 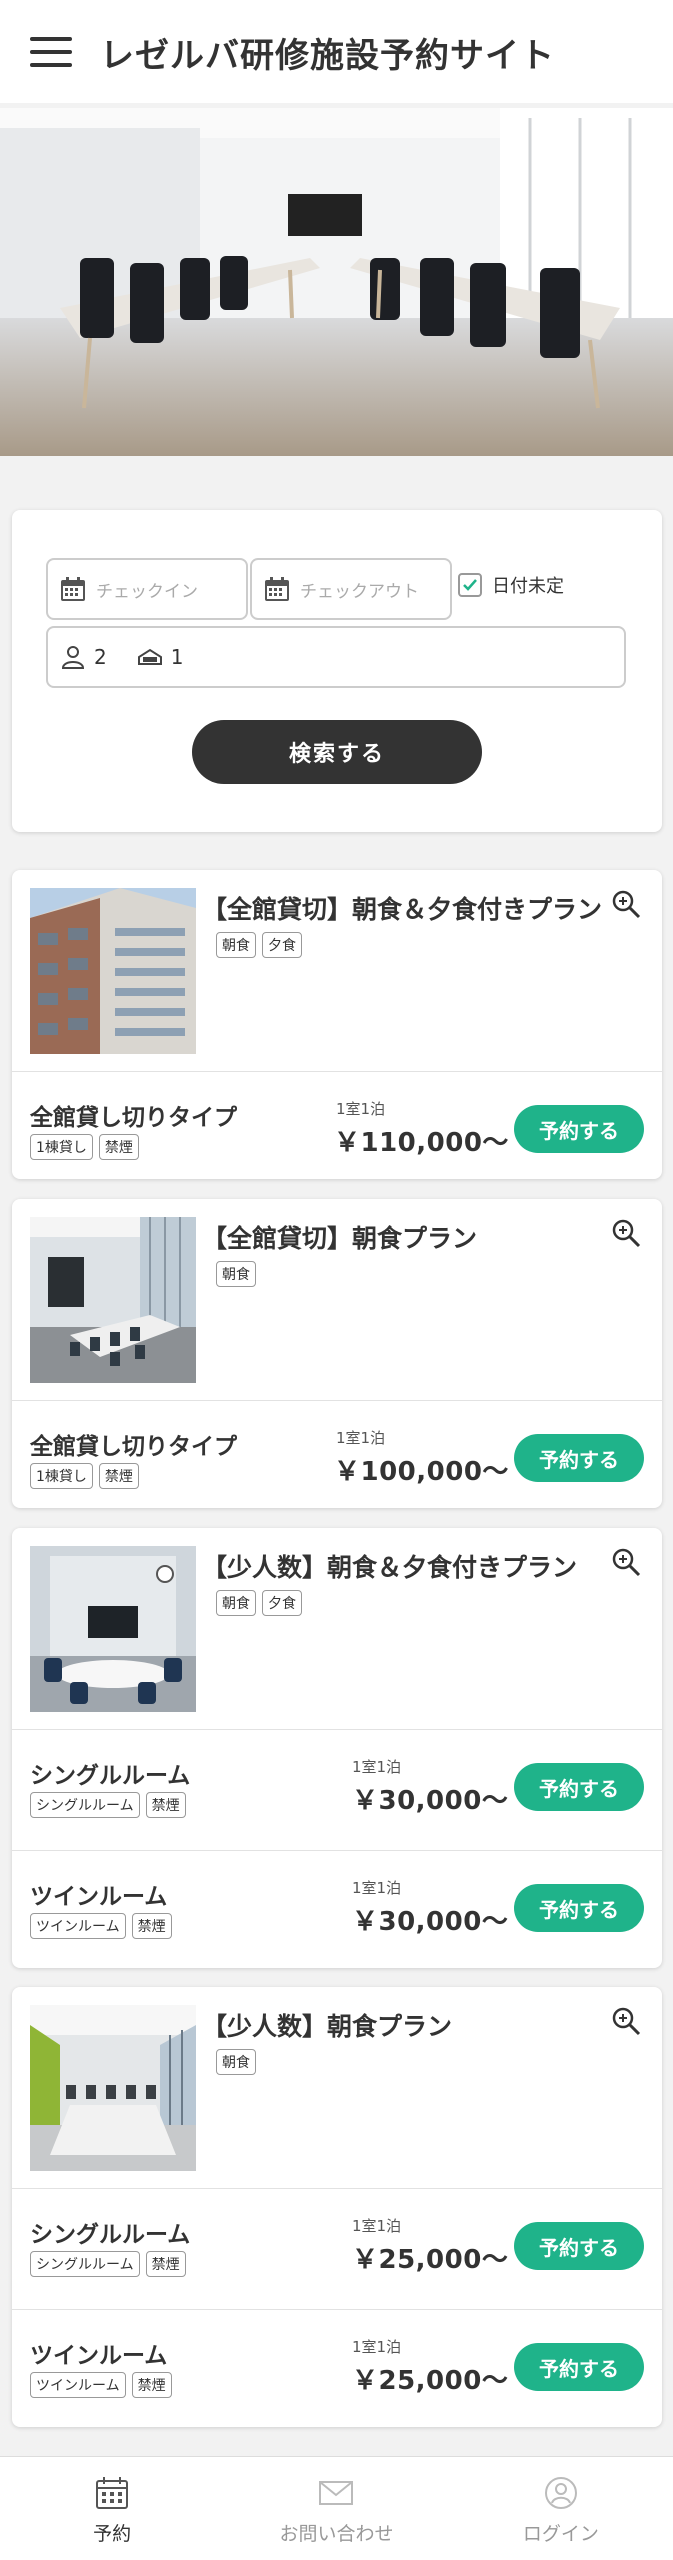 What do you see at coordinates (100, 657) in the screenshot?
I see `guest-count: 2` at bounding box center [100, 657].